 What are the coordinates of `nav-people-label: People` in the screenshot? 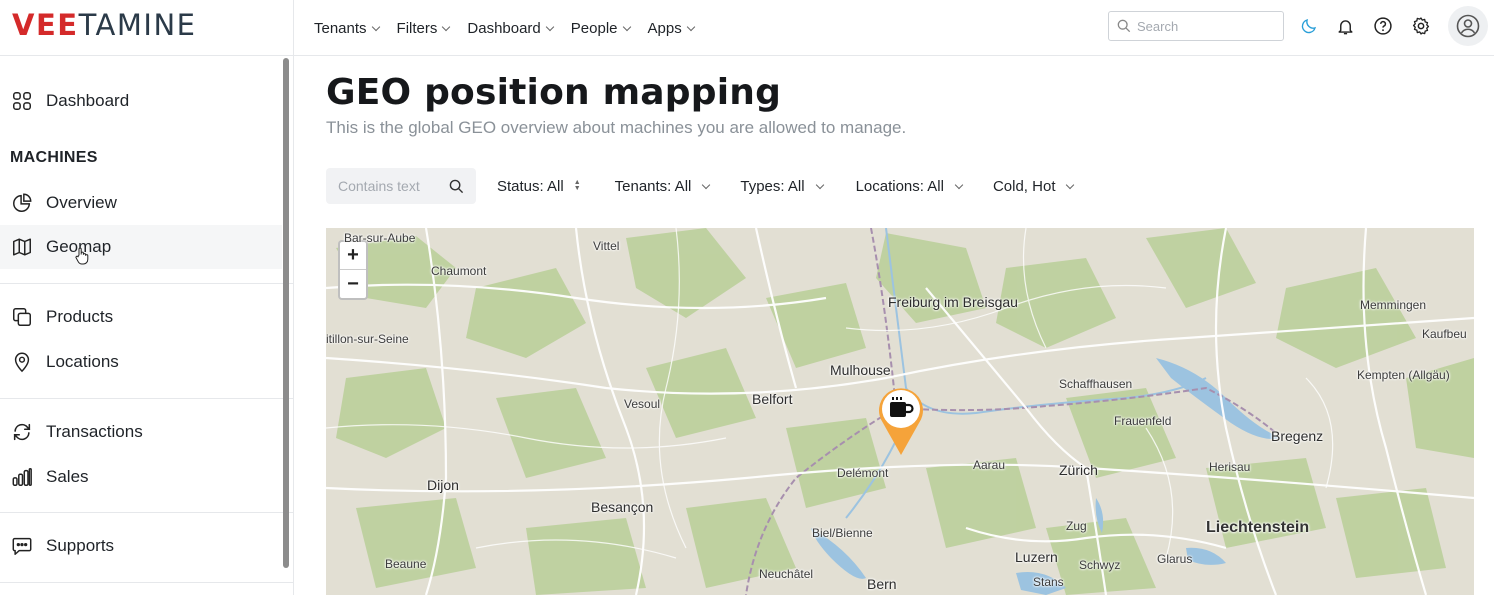 It's located at (594, 28).